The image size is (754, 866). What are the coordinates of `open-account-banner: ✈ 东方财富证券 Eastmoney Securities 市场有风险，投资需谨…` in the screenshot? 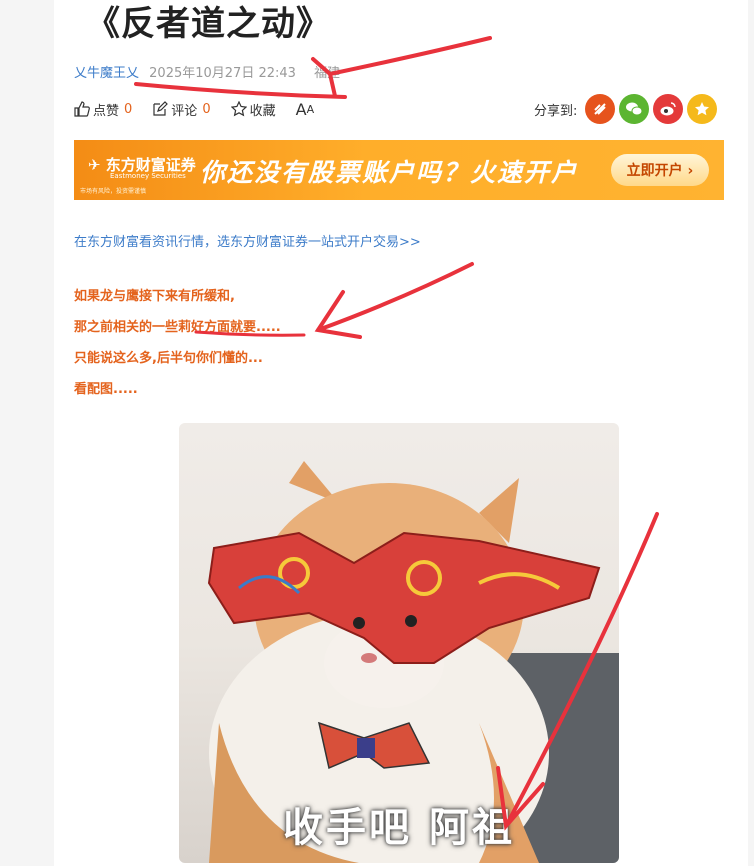 It's located at (399, 170).